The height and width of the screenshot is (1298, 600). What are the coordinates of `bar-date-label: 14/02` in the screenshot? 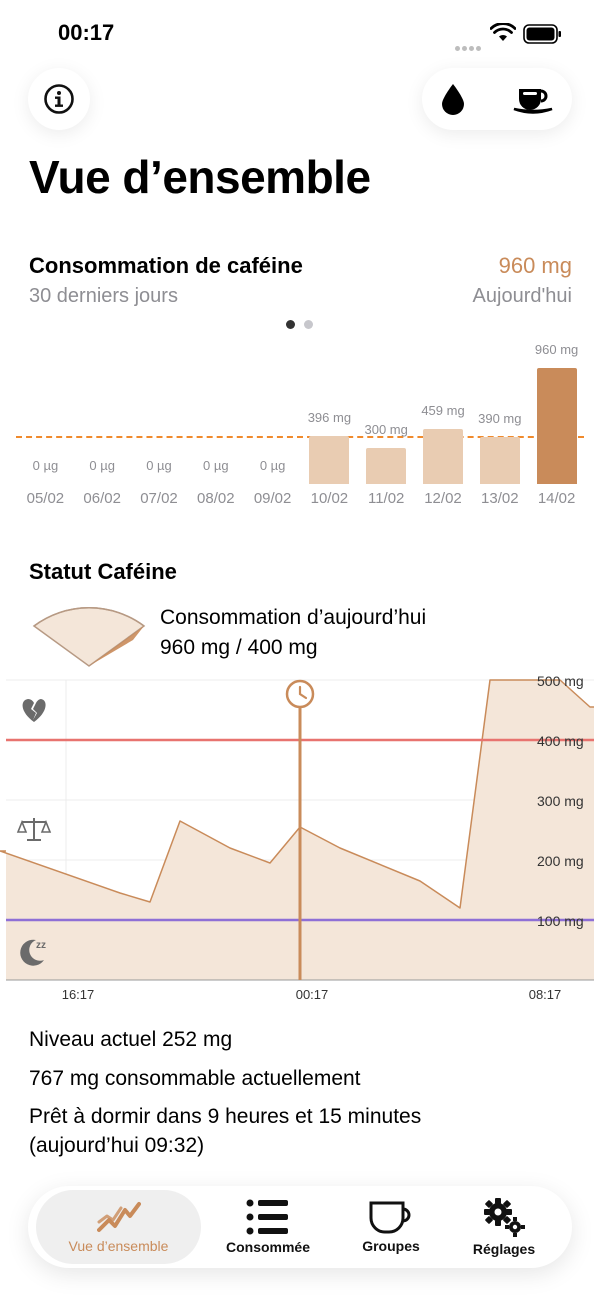 It's located at (556, 498).